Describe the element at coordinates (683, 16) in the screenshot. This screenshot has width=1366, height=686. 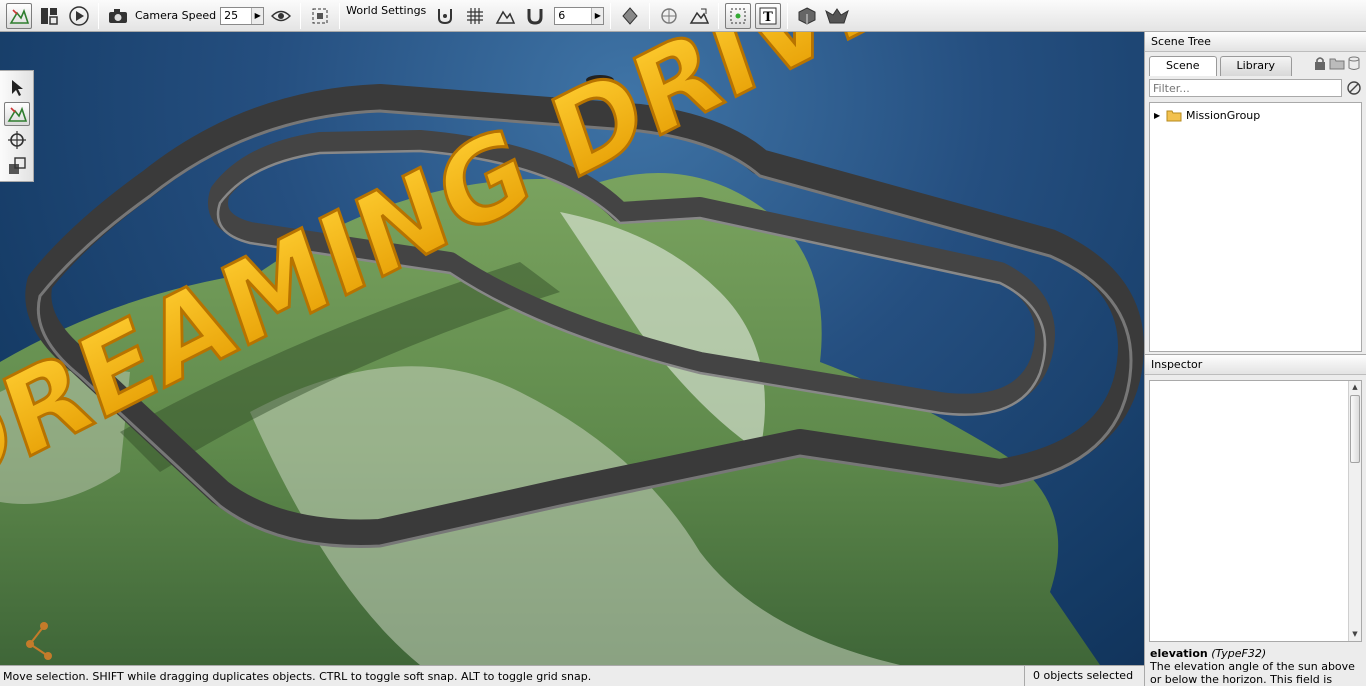
I see `main-toolbar: Camera Speed ▶ World Settings ▶ T` at that location.